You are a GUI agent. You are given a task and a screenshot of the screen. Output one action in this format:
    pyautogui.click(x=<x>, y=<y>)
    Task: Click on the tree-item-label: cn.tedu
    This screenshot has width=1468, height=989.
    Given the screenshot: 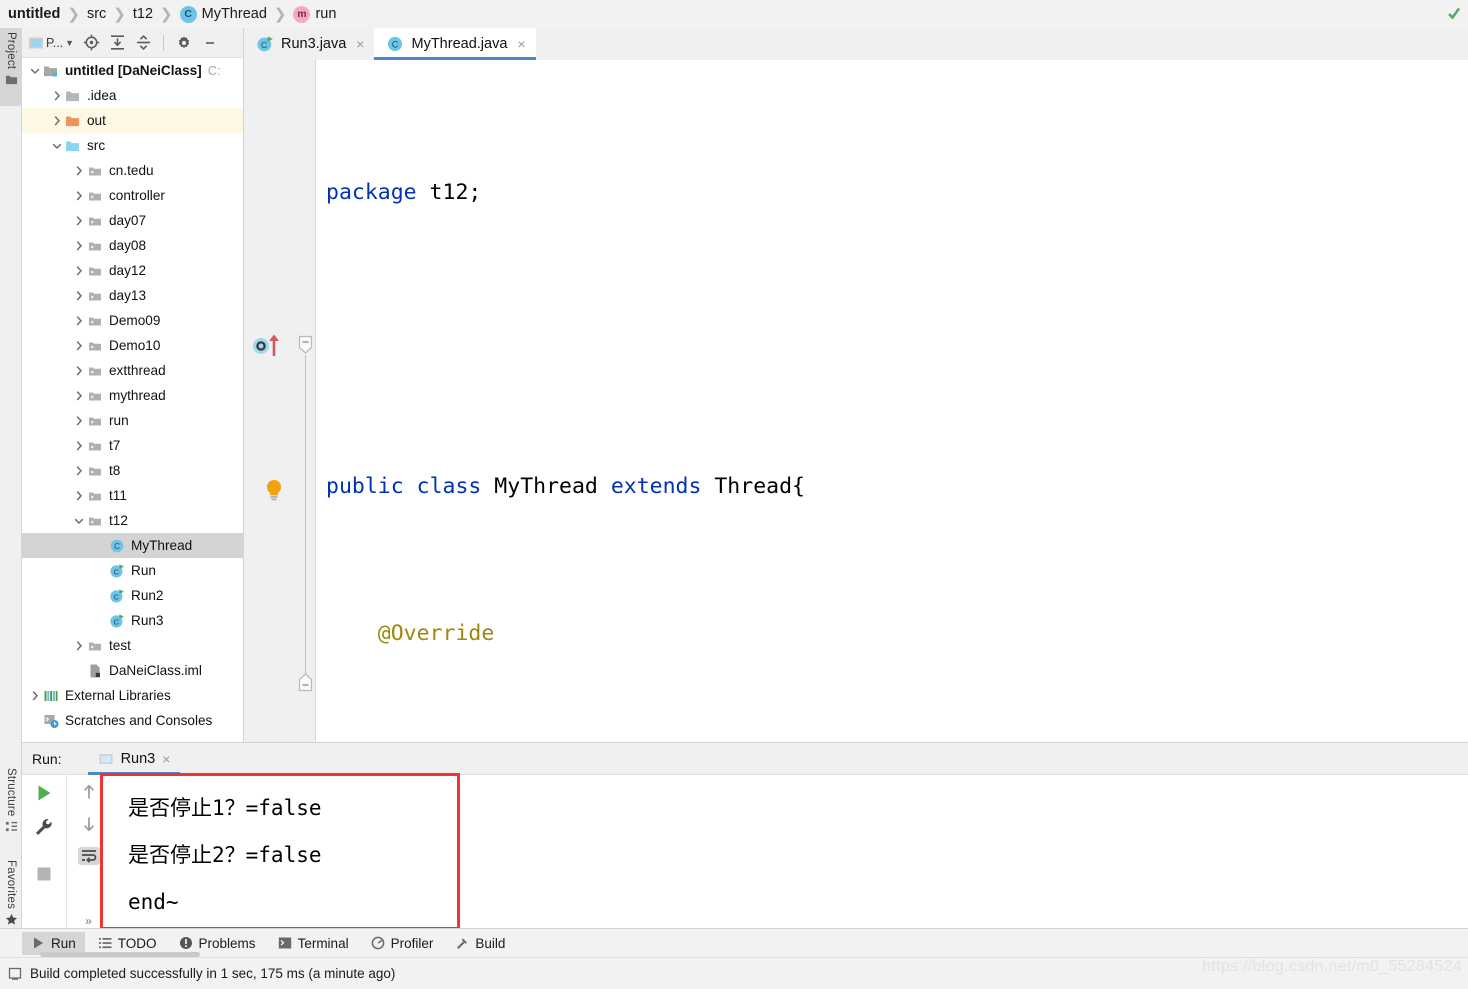 What is the action you would take?
    pyautogui.click(x=131, y=170)
    